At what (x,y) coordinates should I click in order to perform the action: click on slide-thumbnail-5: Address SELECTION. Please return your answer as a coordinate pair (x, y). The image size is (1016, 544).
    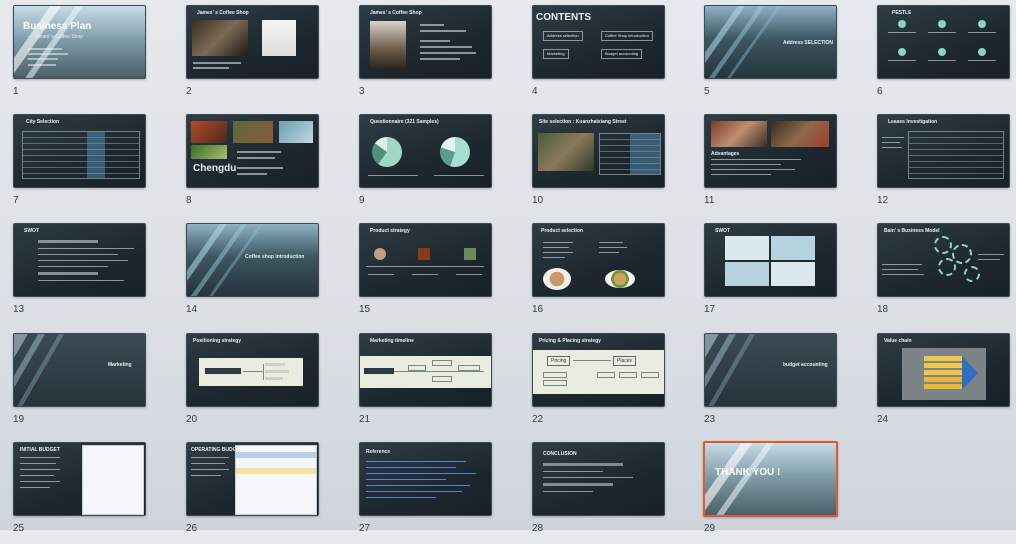
    Looking at the image, I should click on (770, 42).